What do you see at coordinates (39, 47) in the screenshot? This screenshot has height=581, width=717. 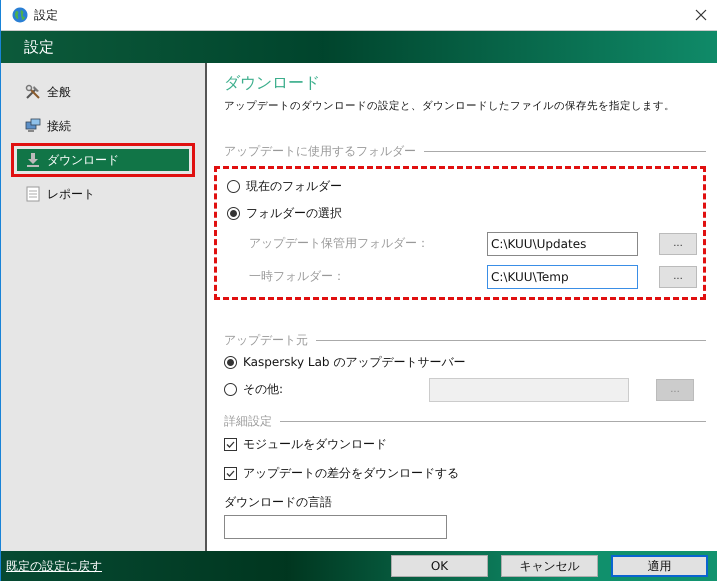 I see `header-title: 設定` at bounding box center [39, 47].